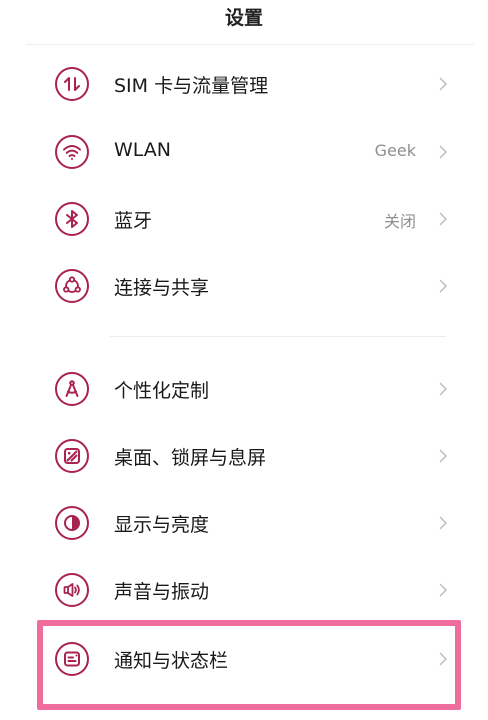 The width and height of the screenshot is (488, 720). I want to click on settings-item-label: WLAN, so click(143, 150).